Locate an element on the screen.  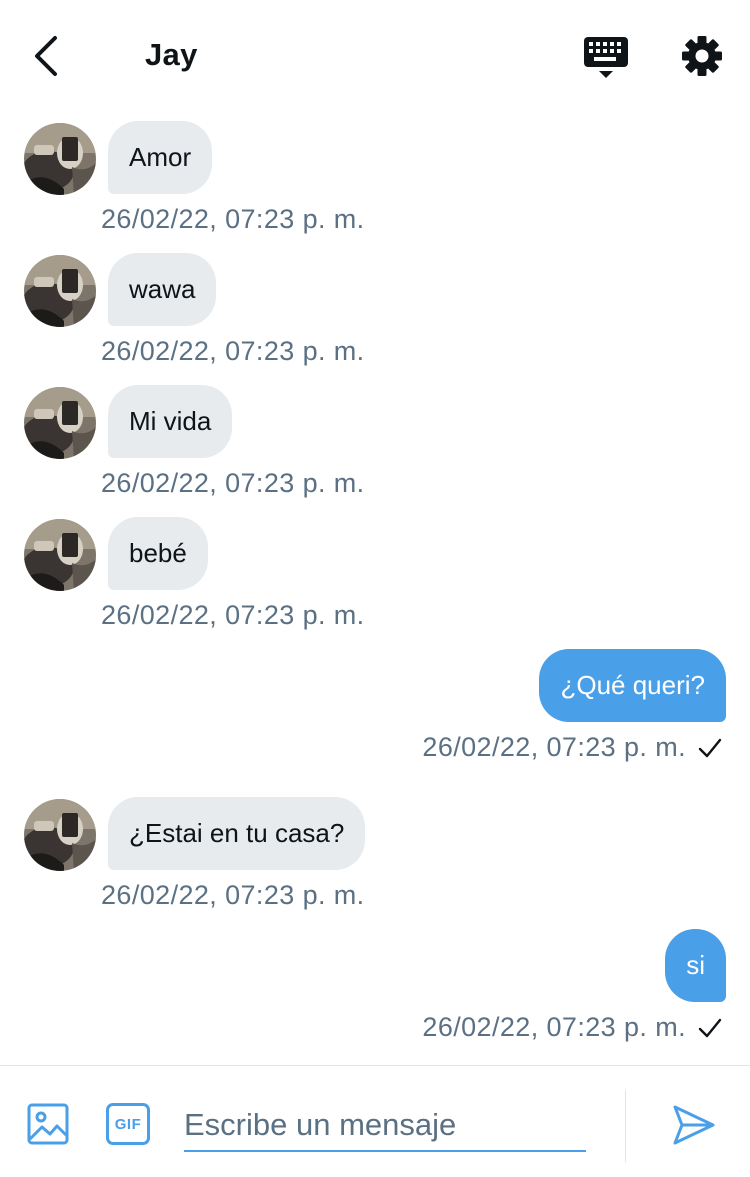
message-bubble: Amor is located at coordinates (160, 157).